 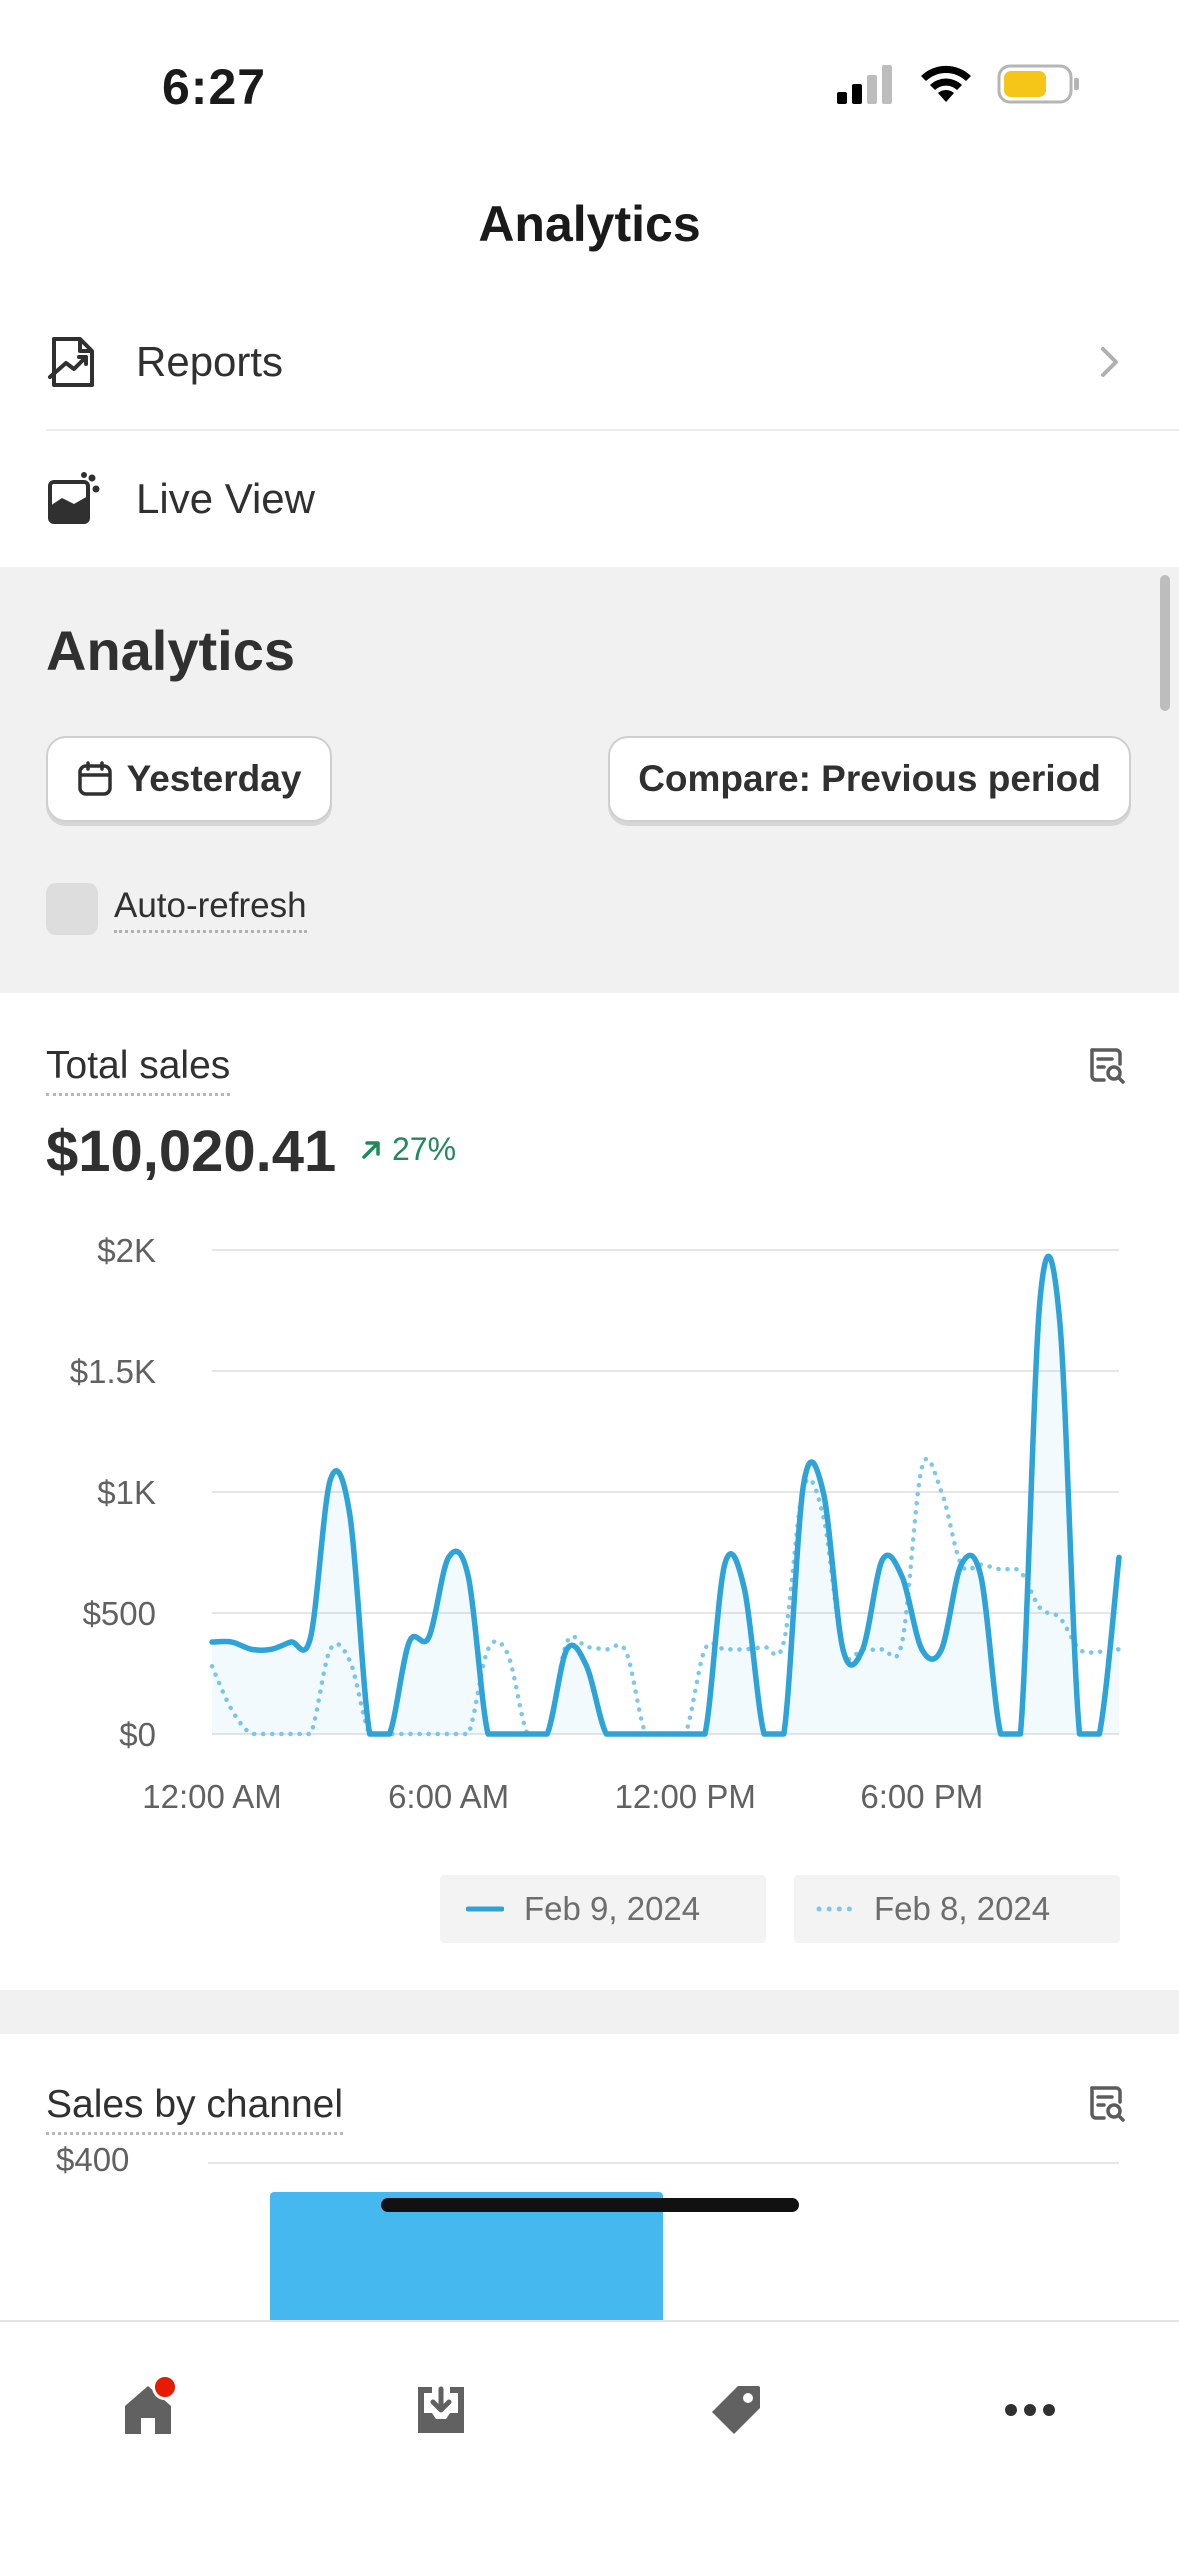 What do you see at coordinates (71, 362) in the screenshot?
I see `report-chart-icon` at bounding box center [71, 362].